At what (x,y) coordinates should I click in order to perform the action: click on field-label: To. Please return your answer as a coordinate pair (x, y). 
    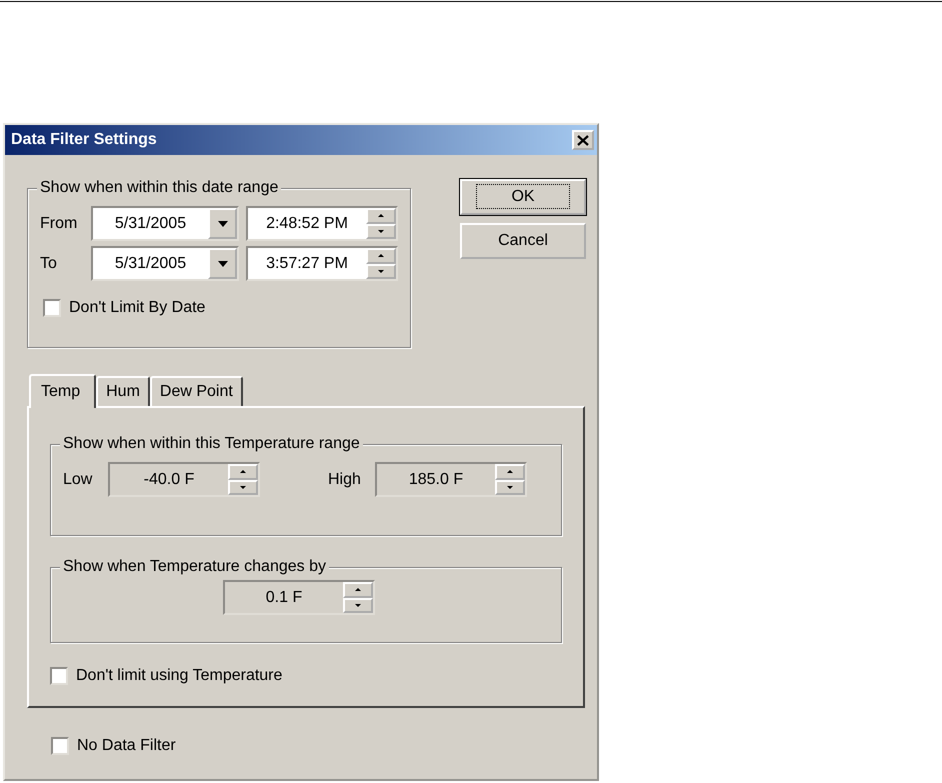
    Looking at the image, I should click on (49, 264).